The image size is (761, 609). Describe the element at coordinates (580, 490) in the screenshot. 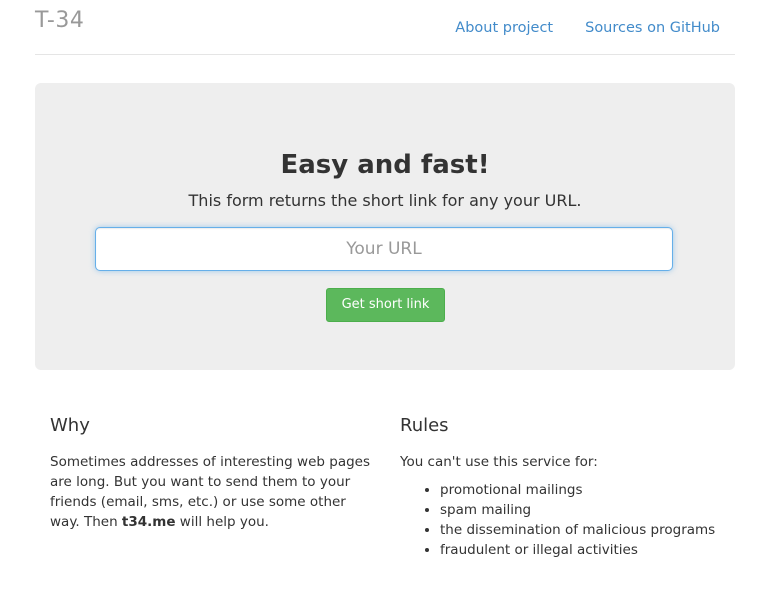

I see `list-item: promotional mailings` at that location.